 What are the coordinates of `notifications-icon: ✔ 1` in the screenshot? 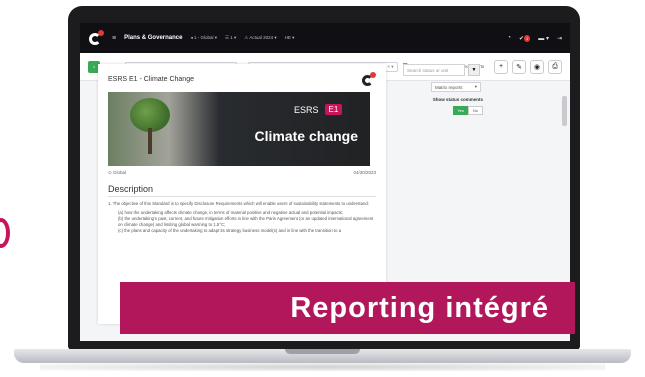 It's located at (525, 38).